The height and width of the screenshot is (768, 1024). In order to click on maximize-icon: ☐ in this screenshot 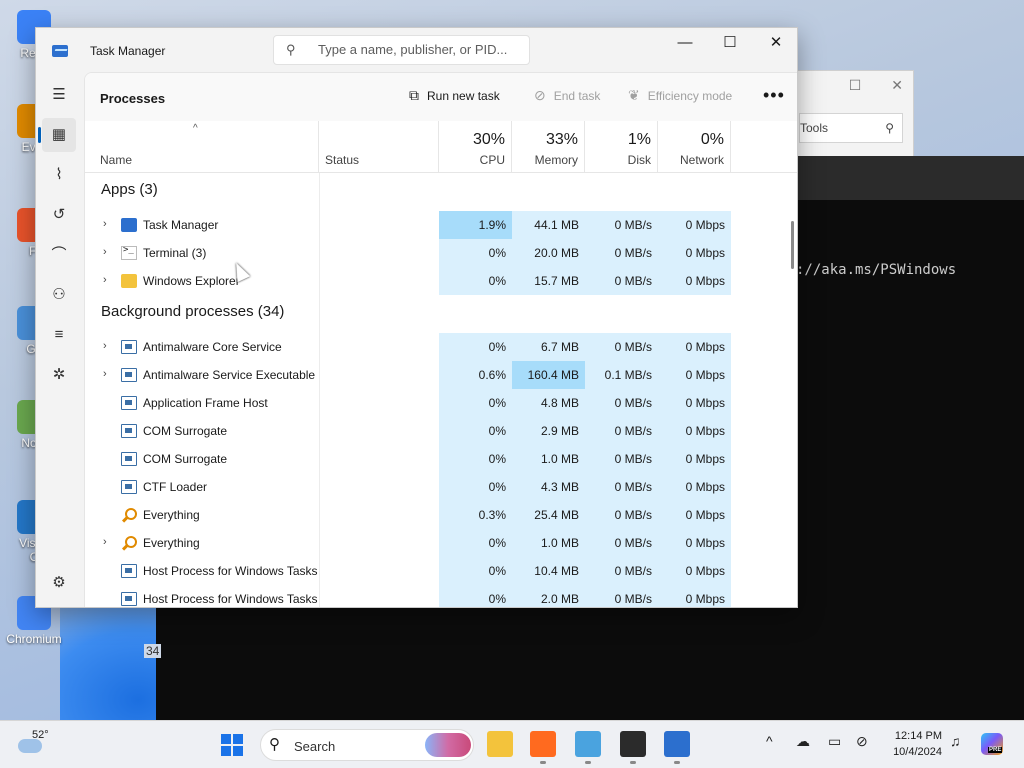, I will do `click(855, 85)`.